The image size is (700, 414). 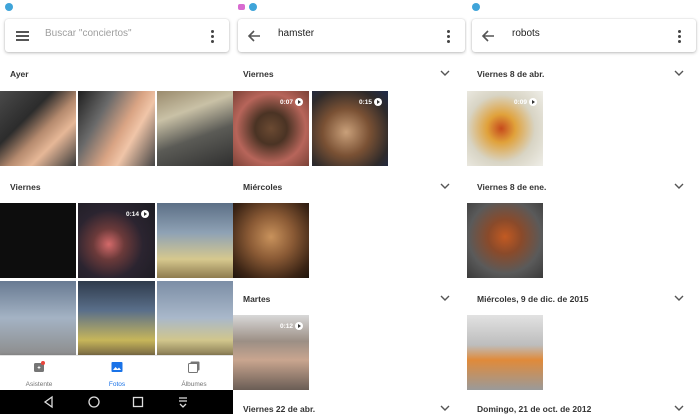 I want to click on albums-icon, so click(x=194, y=367).